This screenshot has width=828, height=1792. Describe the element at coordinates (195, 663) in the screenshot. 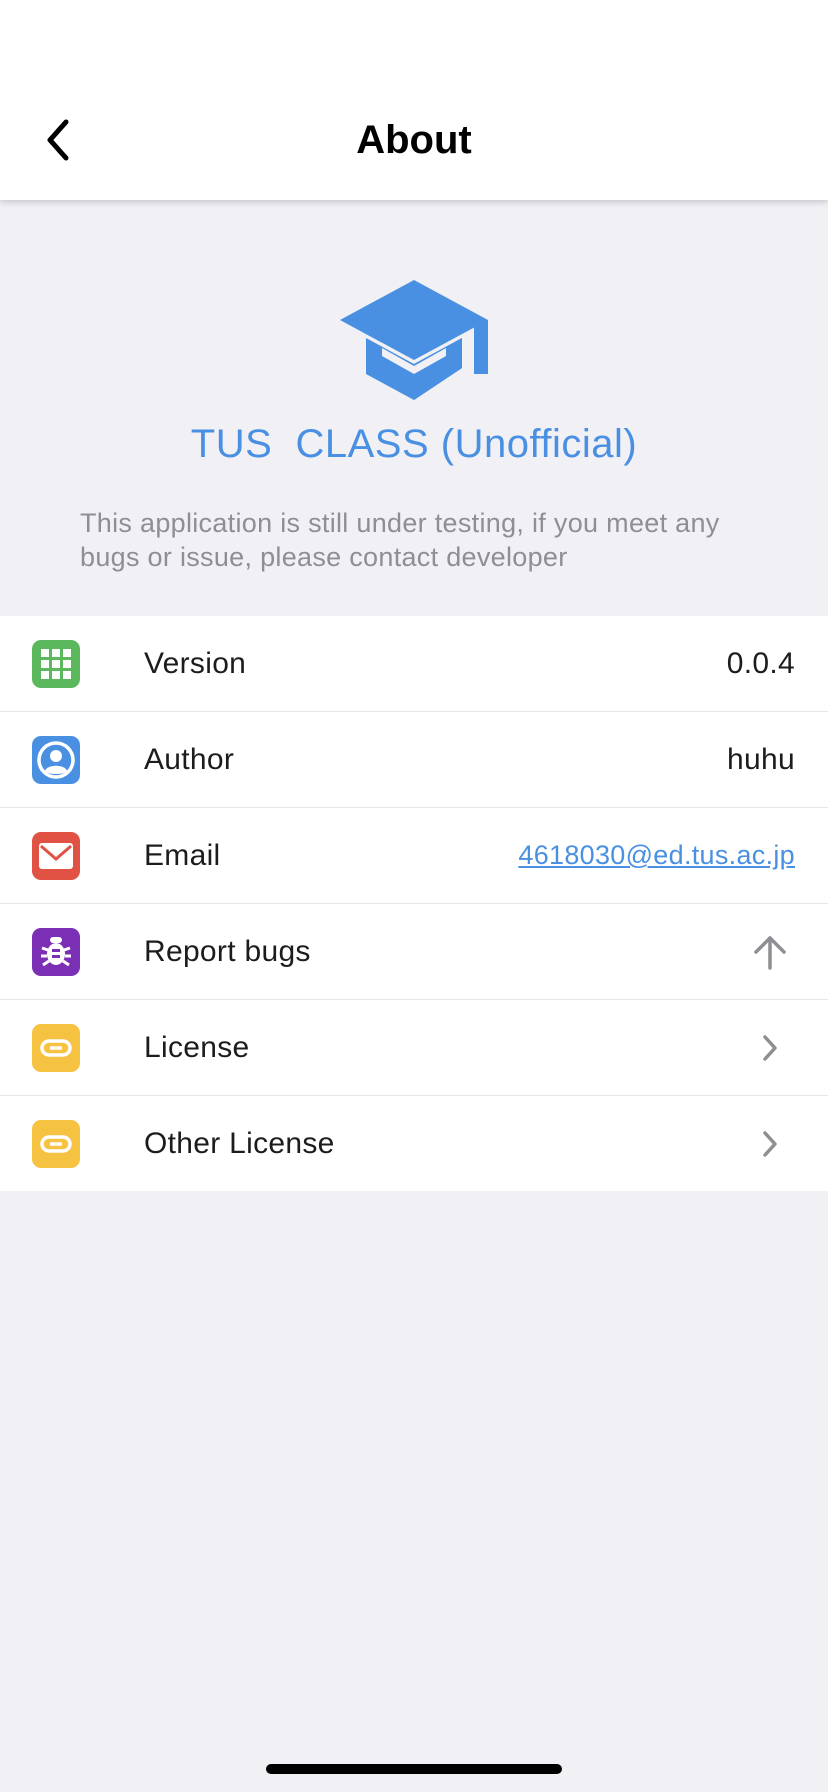

I see `version-label: Version` at that location.